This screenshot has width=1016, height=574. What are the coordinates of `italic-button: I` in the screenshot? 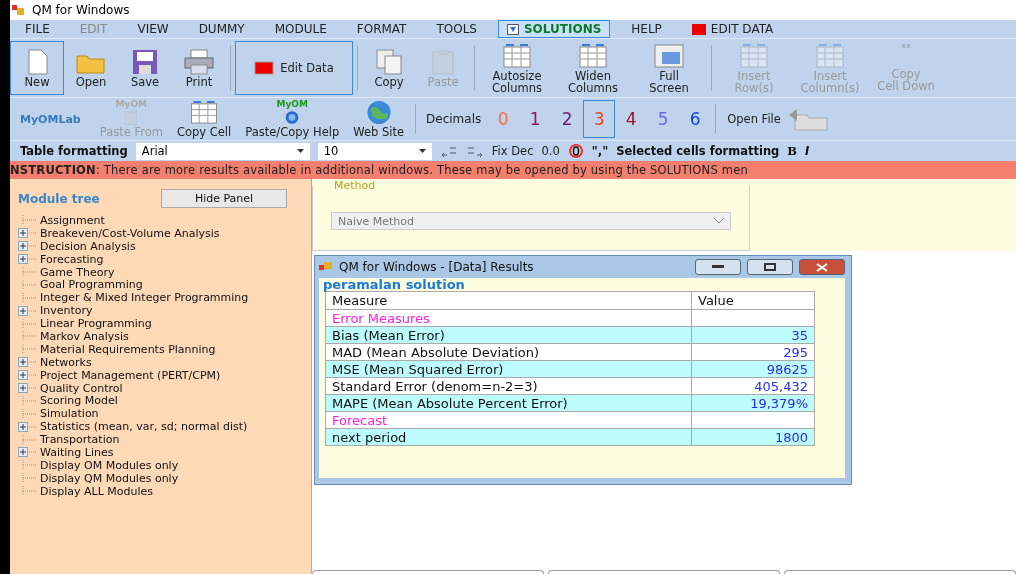 It's located at (807, 151).